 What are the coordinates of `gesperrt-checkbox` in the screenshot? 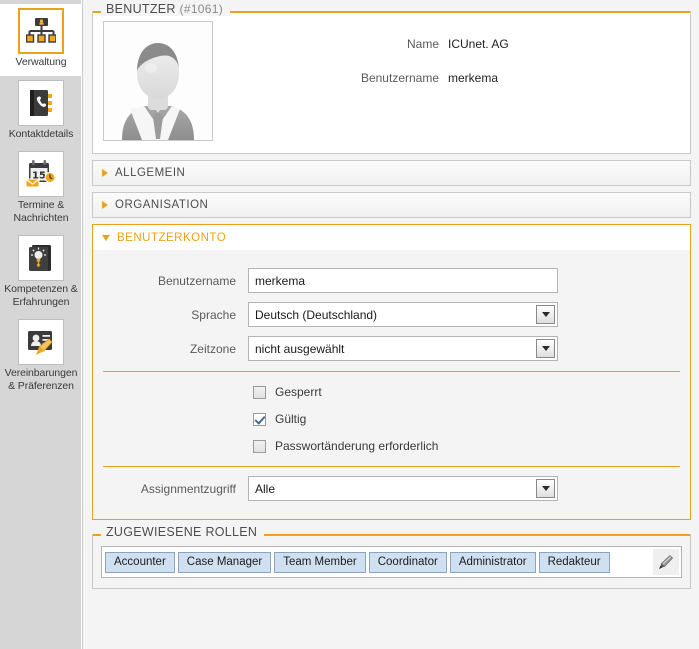 It's located at (259, 392).